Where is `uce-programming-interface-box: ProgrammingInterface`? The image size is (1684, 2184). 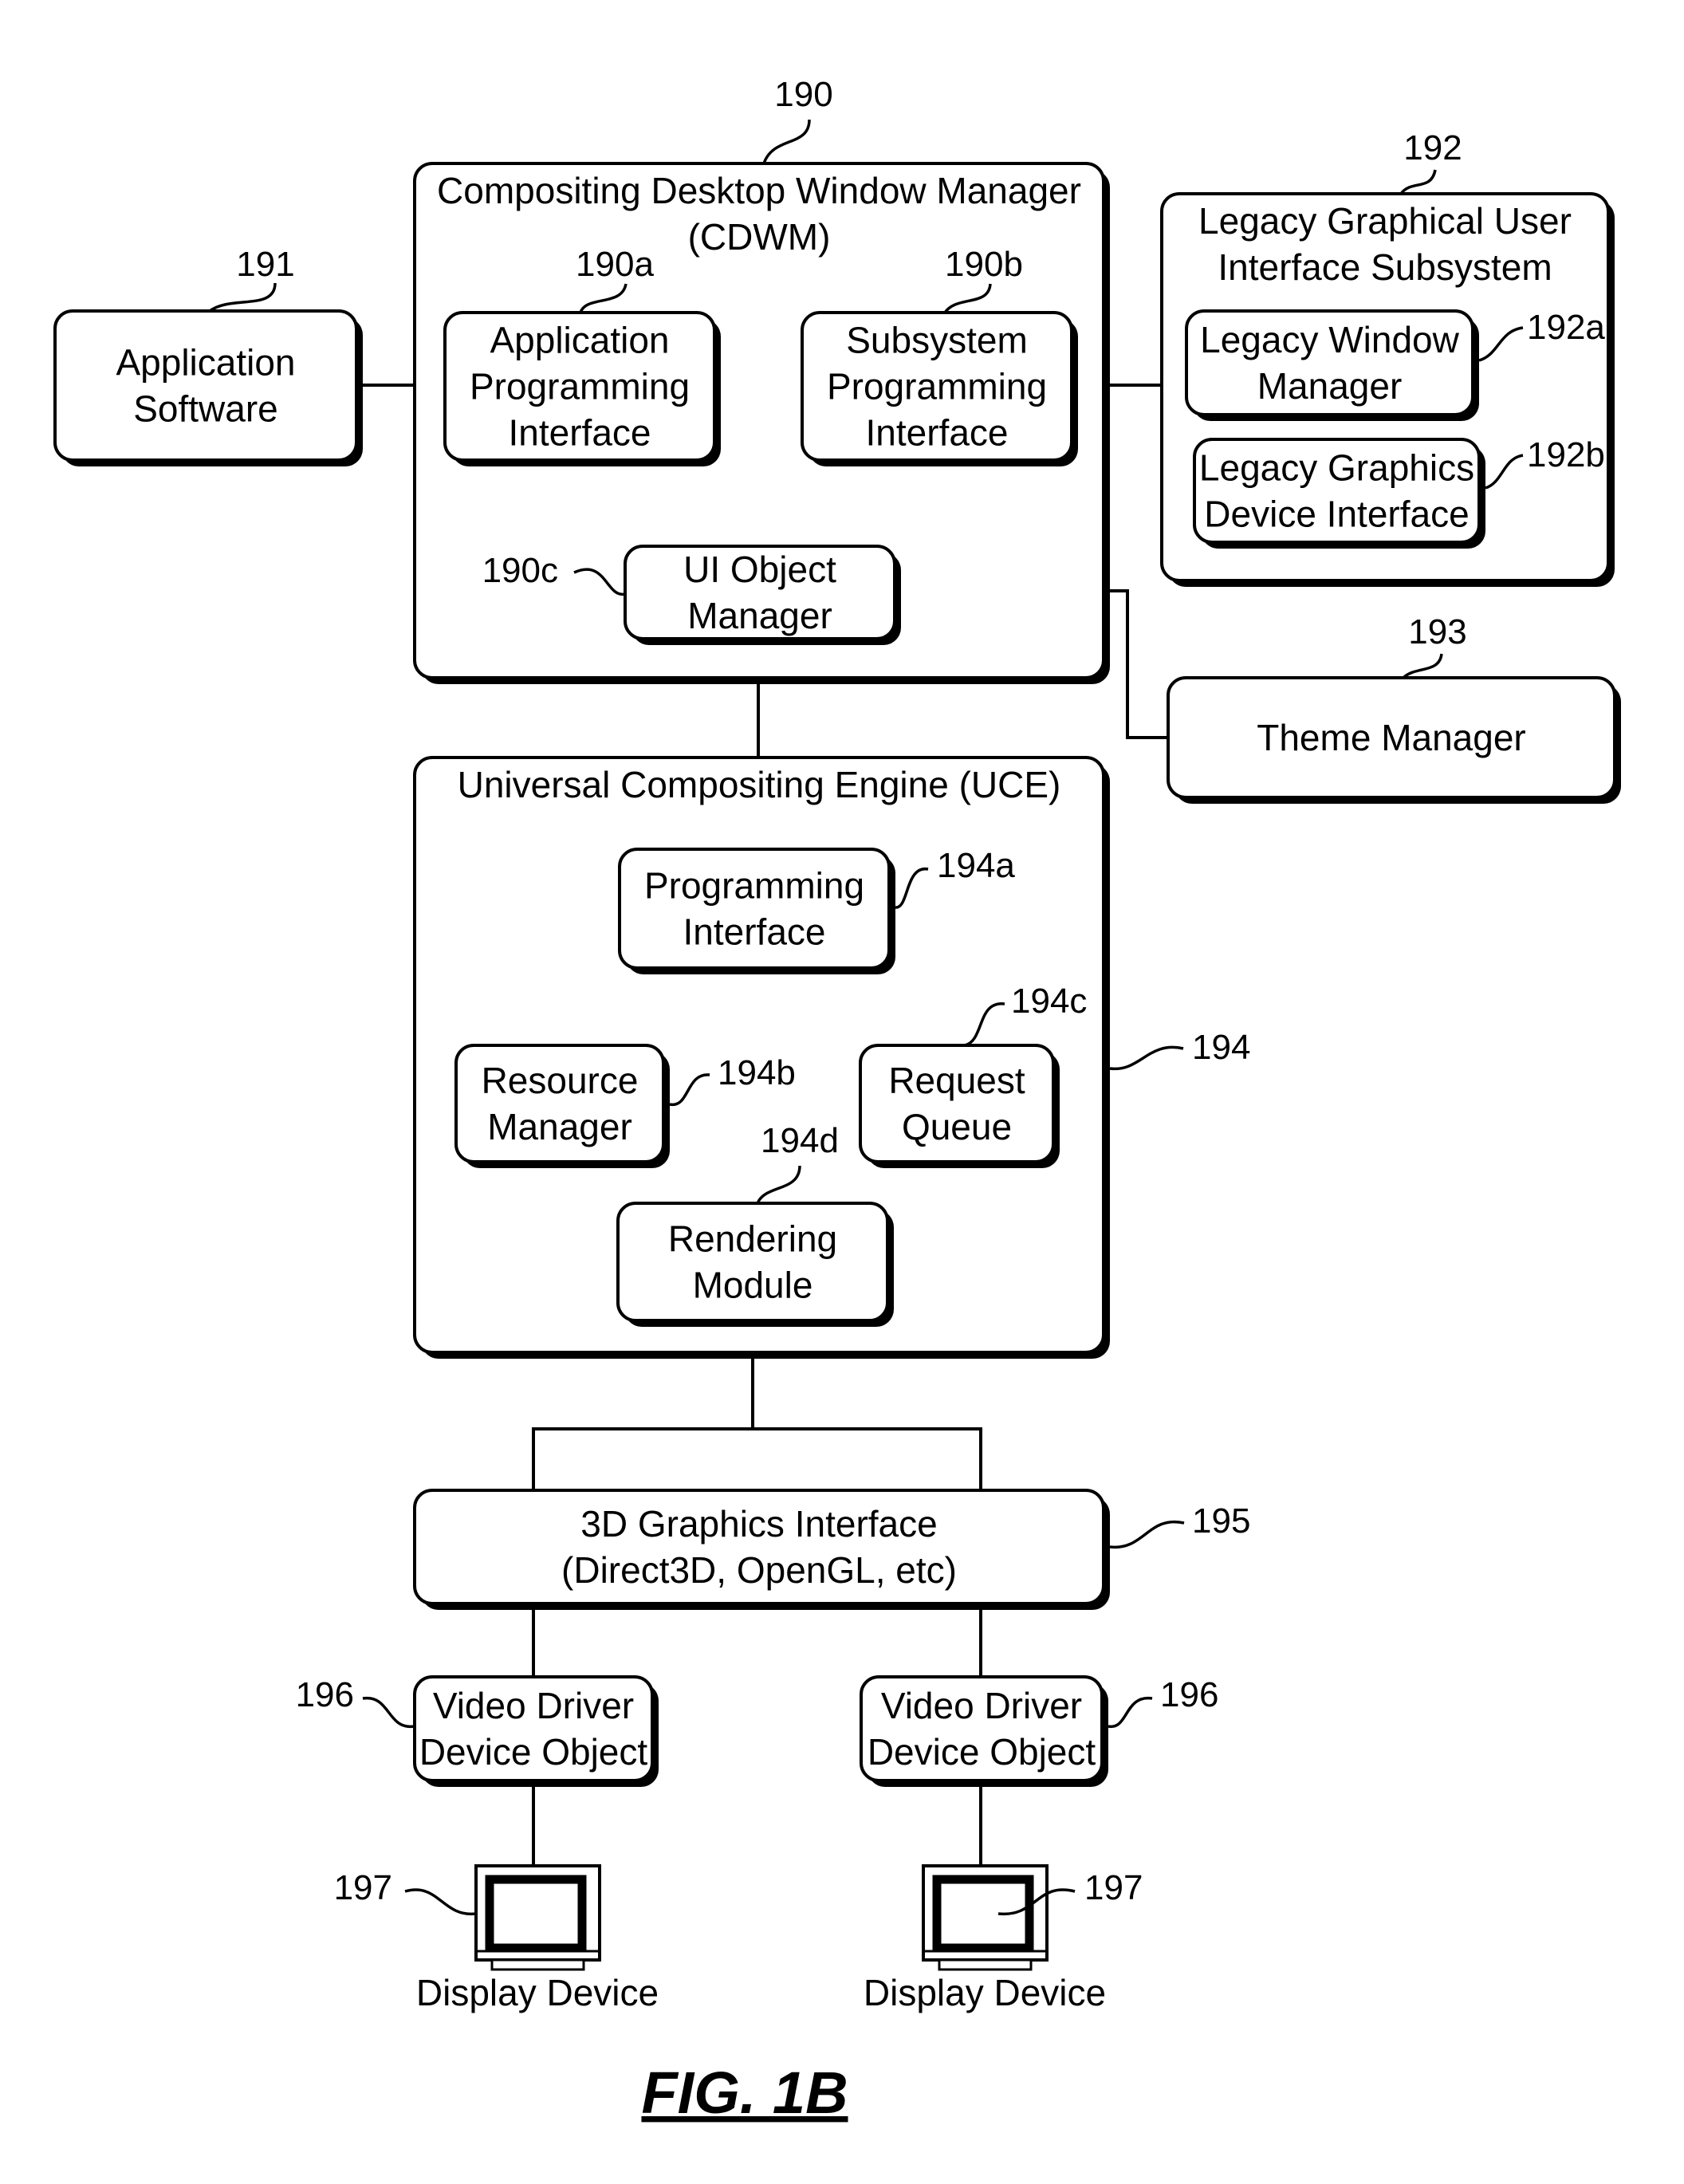 uce-programming-interface-box: ProgrammingInterface is located at coordinates (756, 911).